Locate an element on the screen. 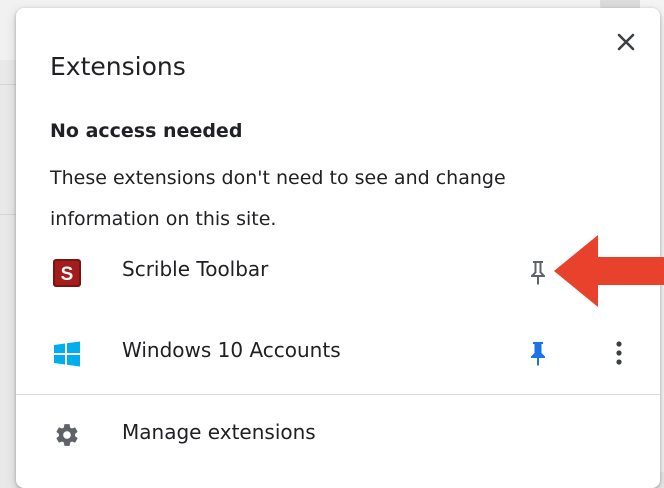 This screenshot has width=664, height=488. pin-outline-icon is located at coordinates (538, 273).